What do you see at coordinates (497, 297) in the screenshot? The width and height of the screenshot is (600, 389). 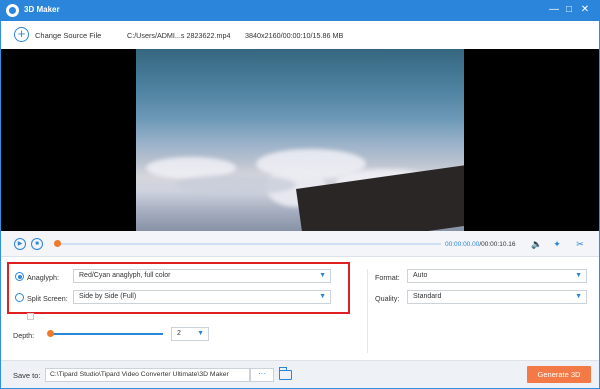 I see `quality-select: Standard ▼` at bounding box center [497, 297].